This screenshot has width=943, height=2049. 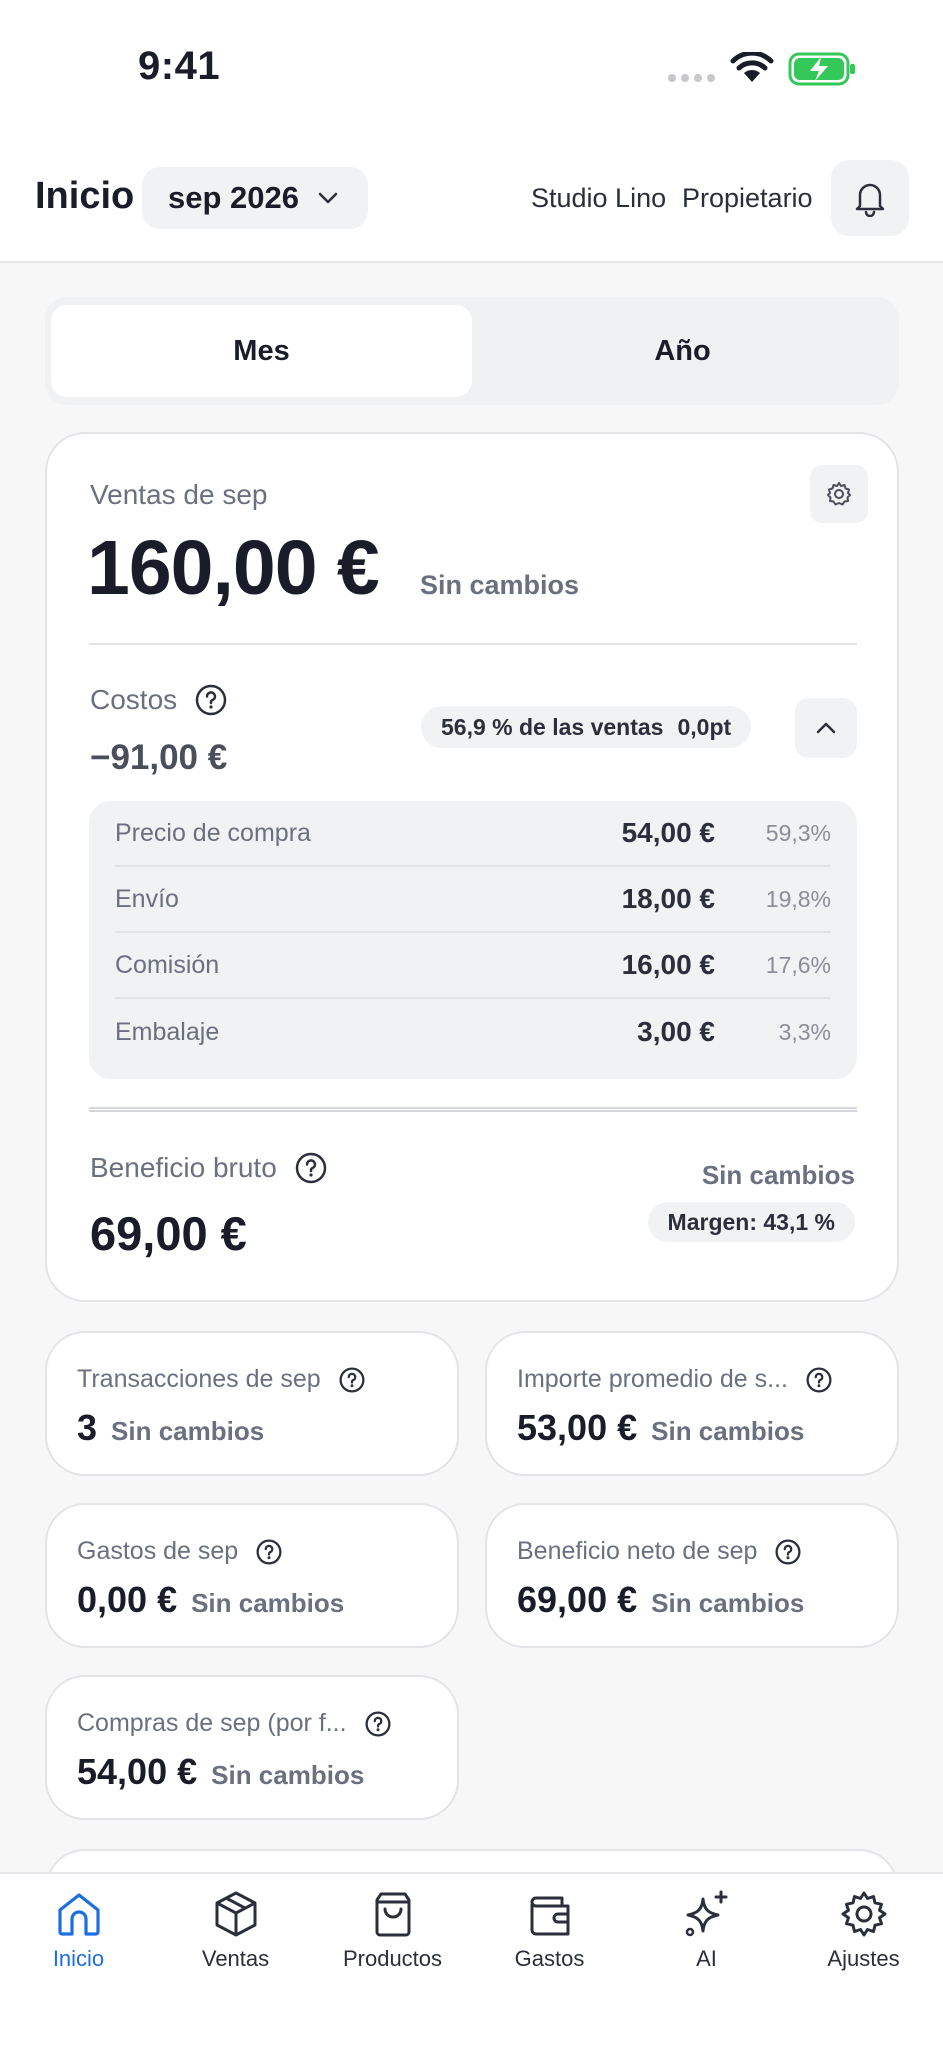 I want to click on costs-share-badge: 56,9 % de las ventas 0,0pt, so click(x=586, y=727).